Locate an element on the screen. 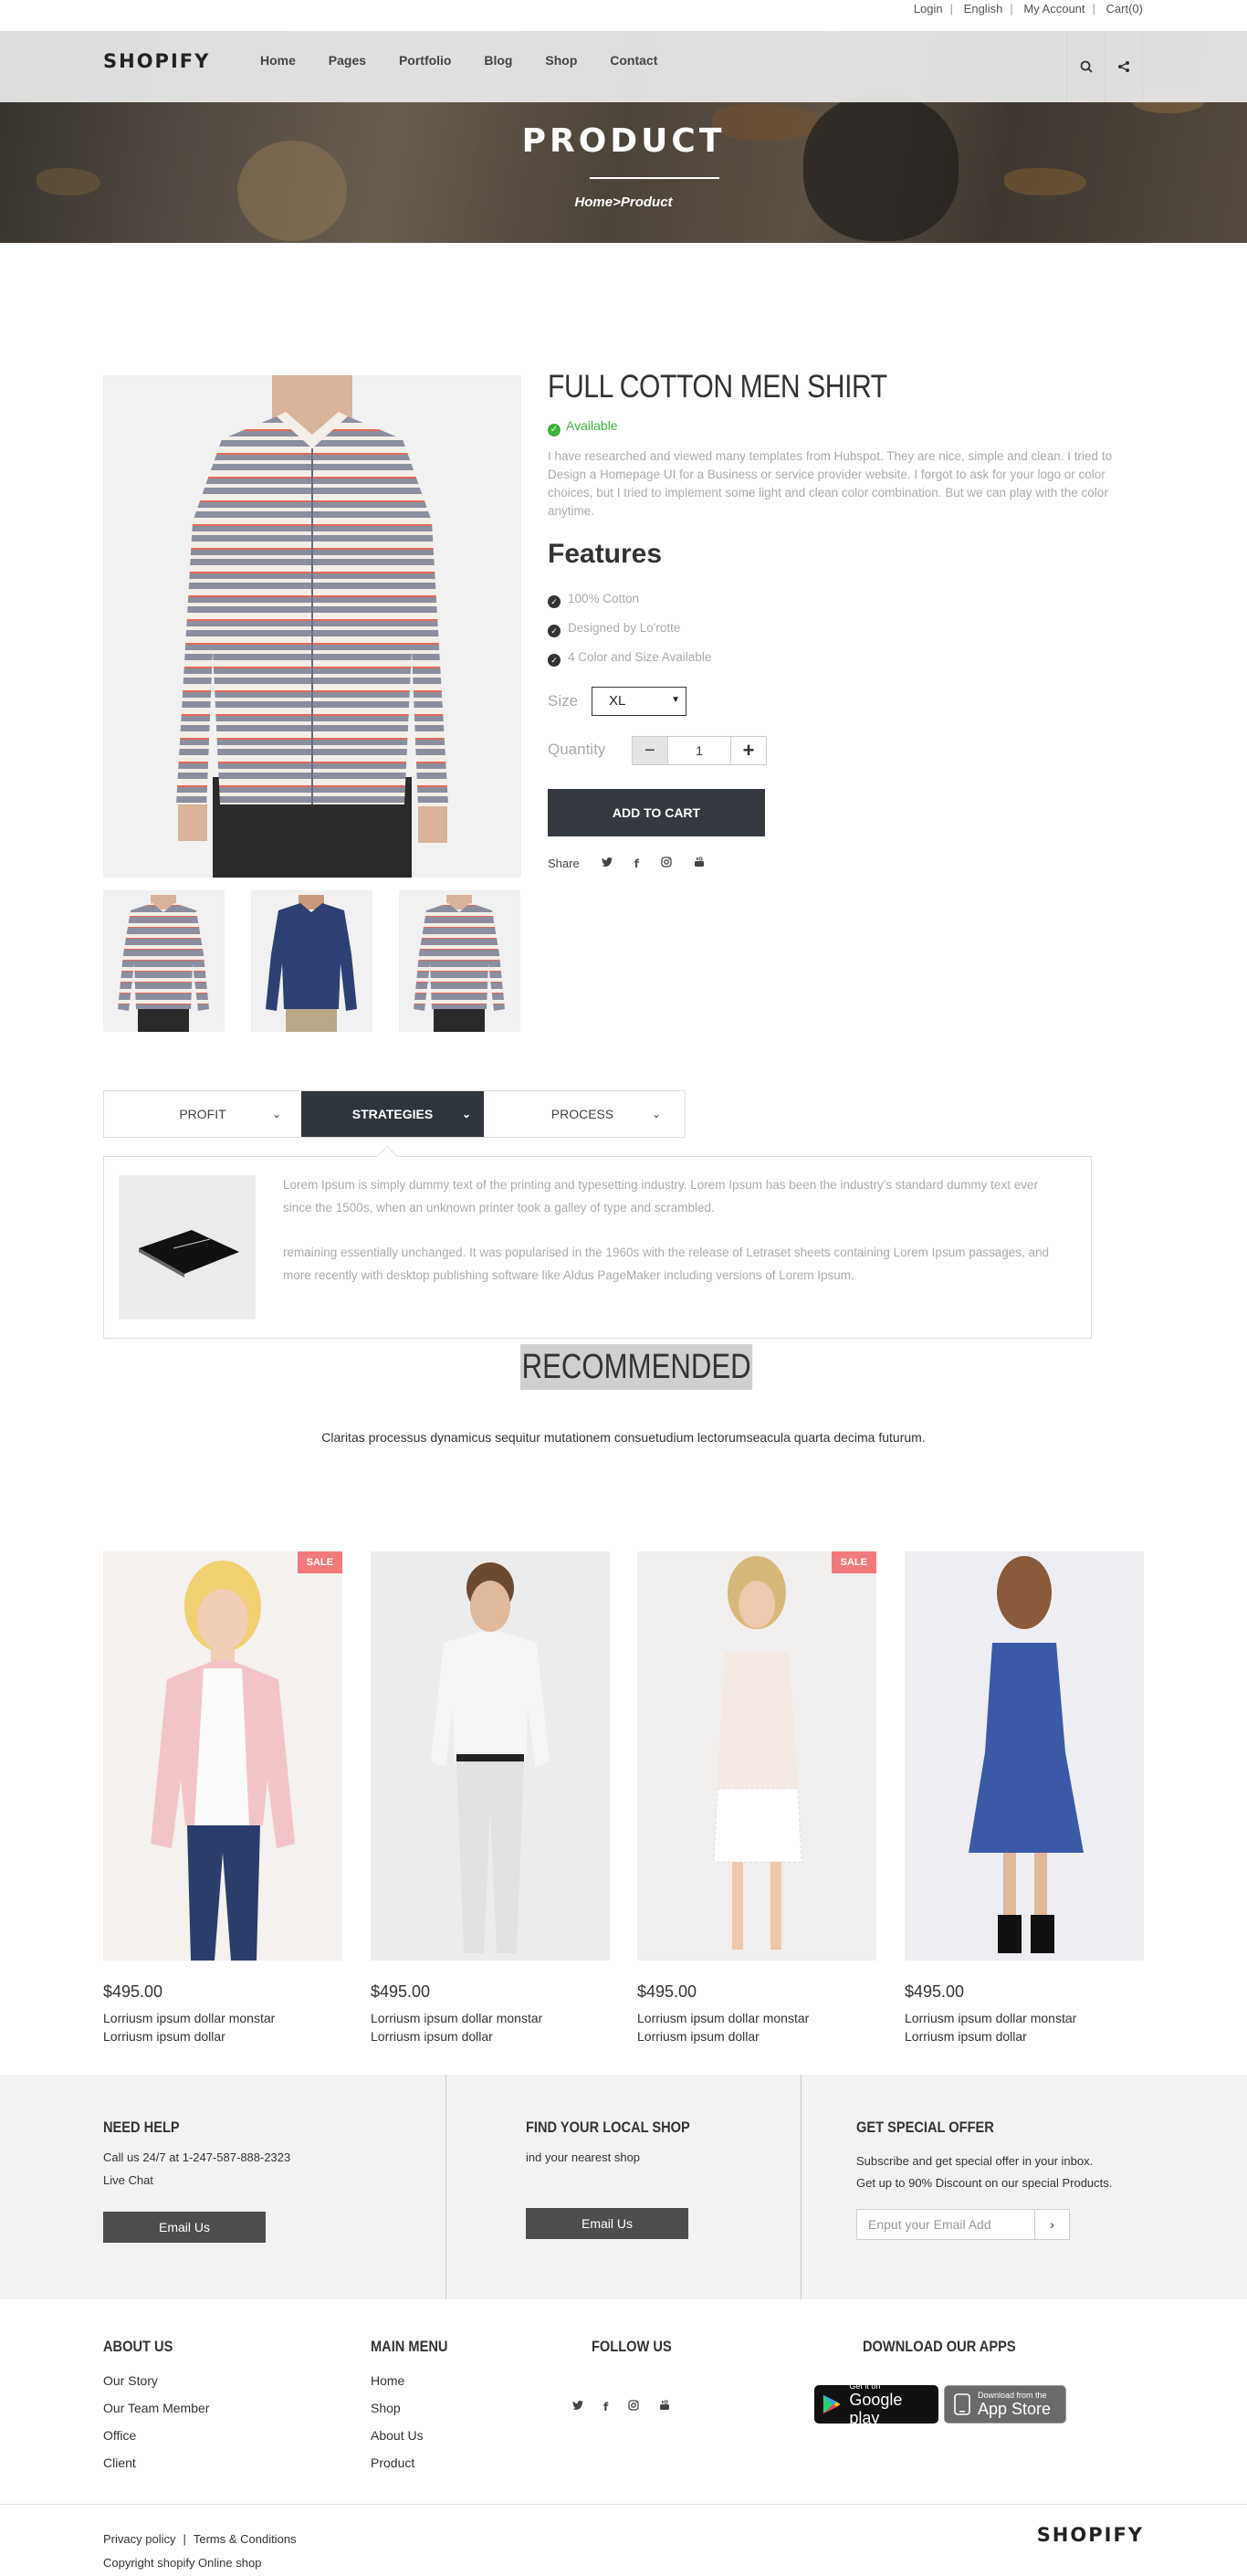 This screenshot has width=1247, height=2576. app-store-text: Download from the App Store is located at coordinates (1014, 2404).